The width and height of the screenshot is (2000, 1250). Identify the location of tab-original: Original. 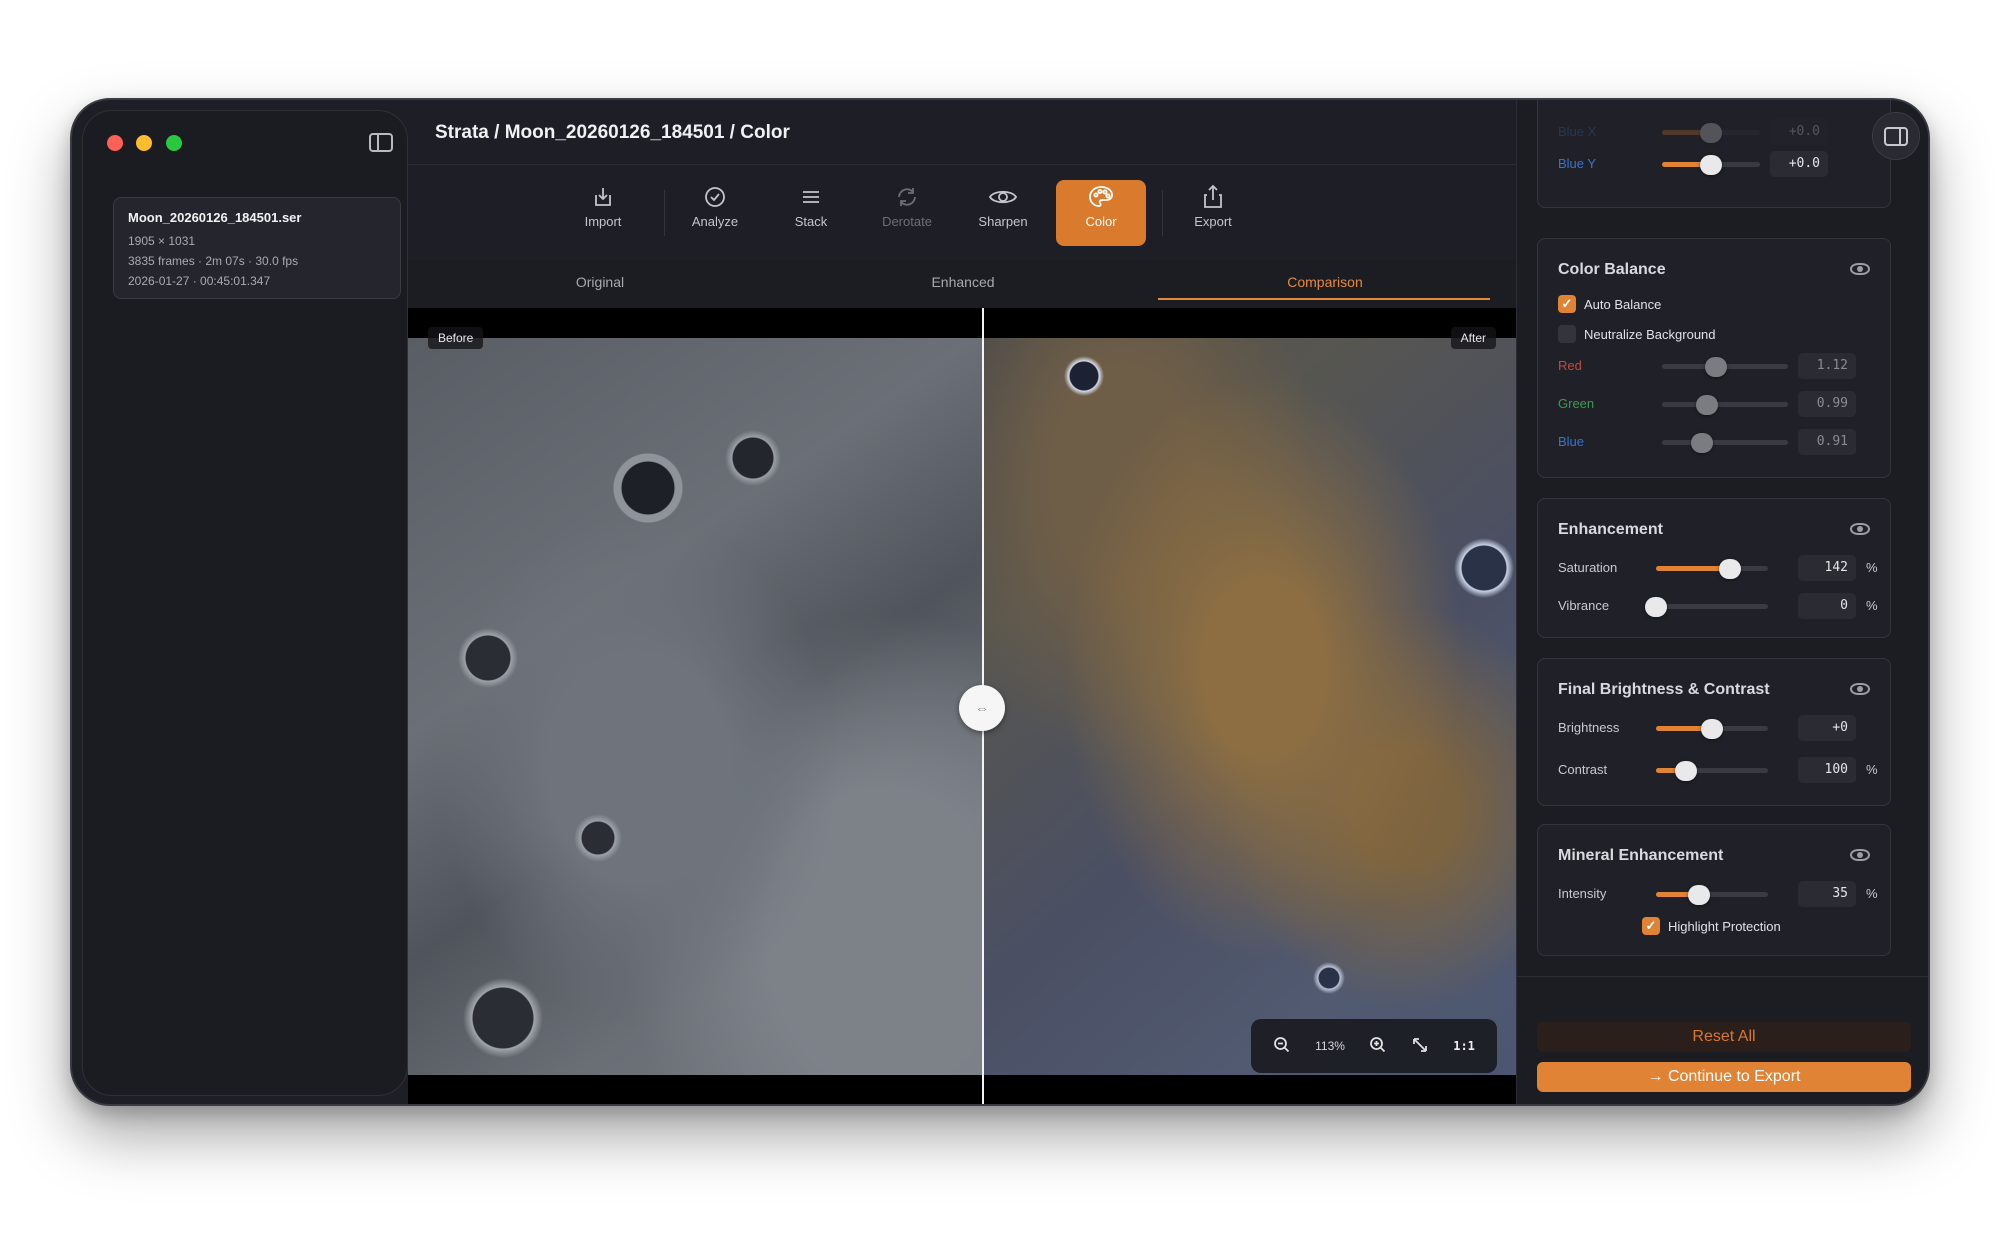
(600, 284).